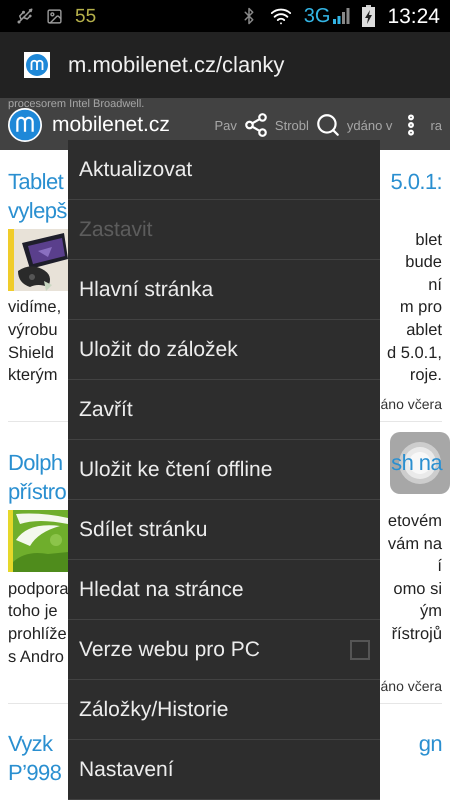 This screenshot has height=800, width=450. Describe the element at coordinates (36, 657) in the screenshot. I see `article-text: s Andro` at that location.